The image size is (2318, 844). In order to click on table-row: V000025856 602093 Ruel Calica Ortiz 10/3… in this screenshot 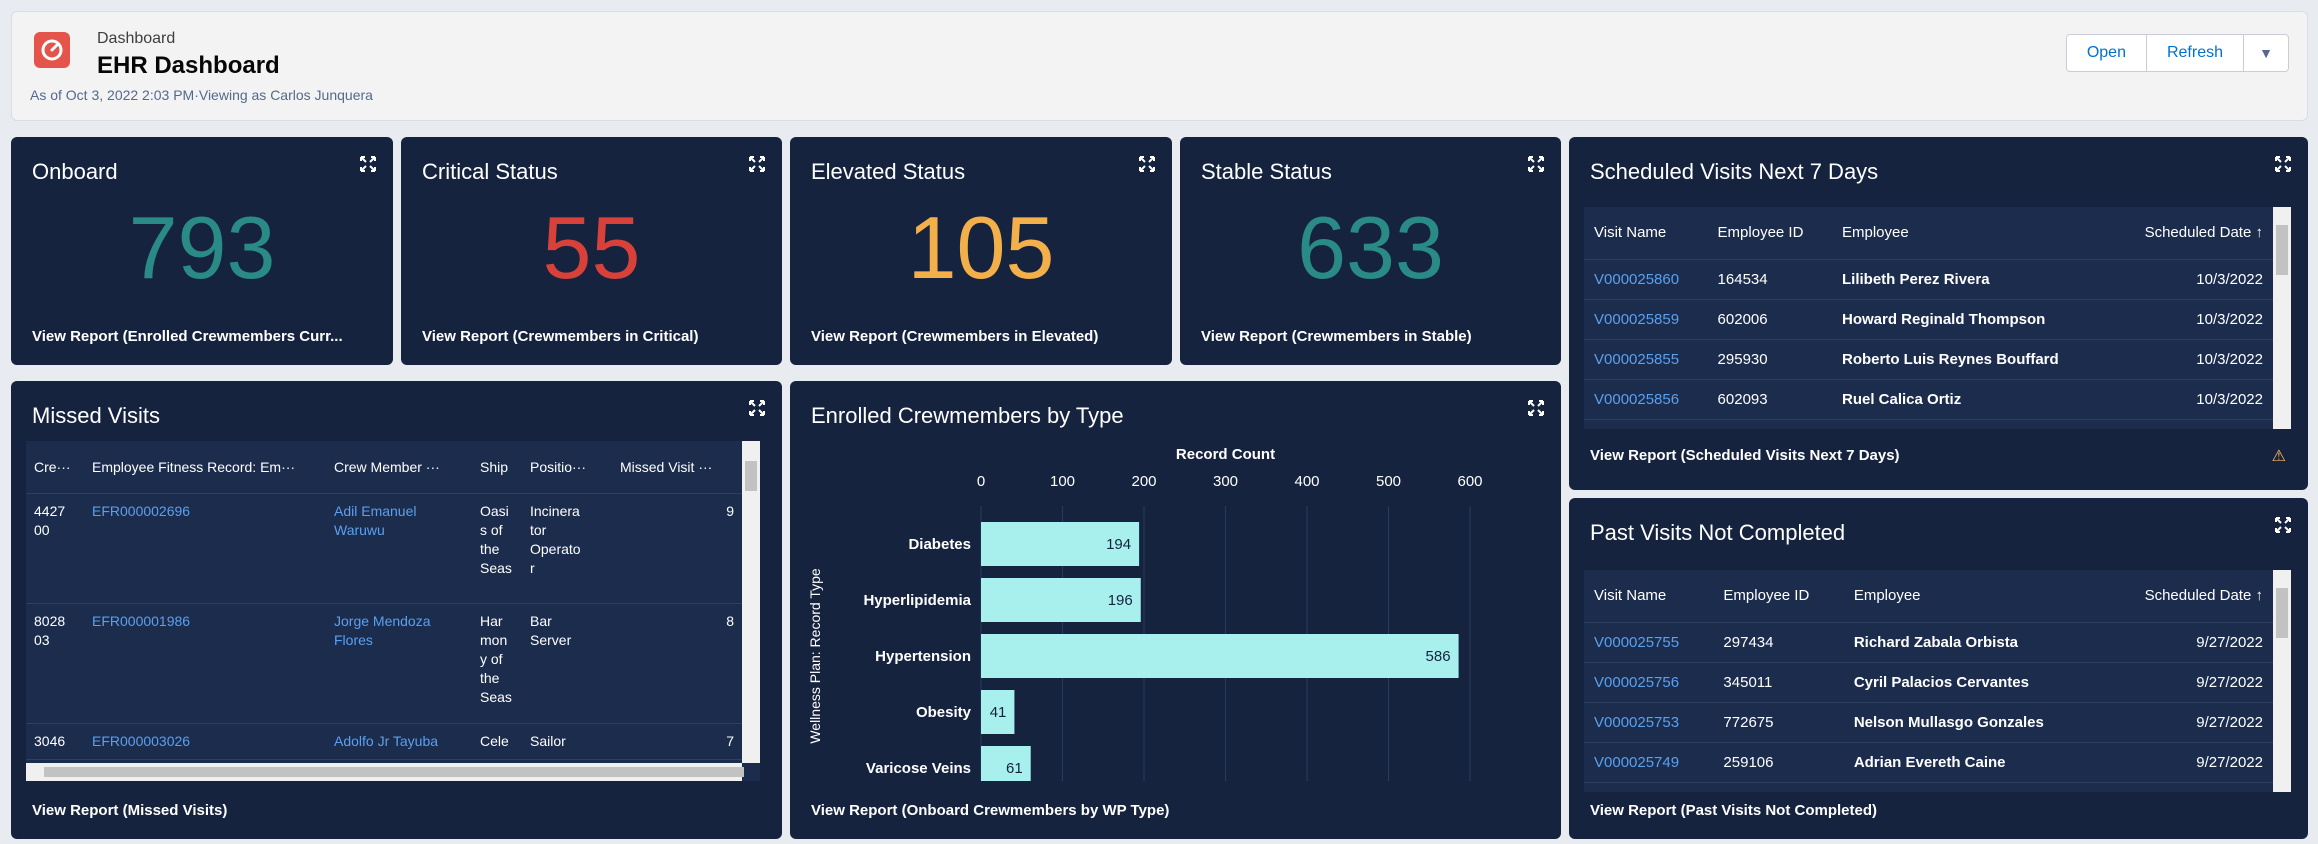, I will do `click(1928, 399)`.